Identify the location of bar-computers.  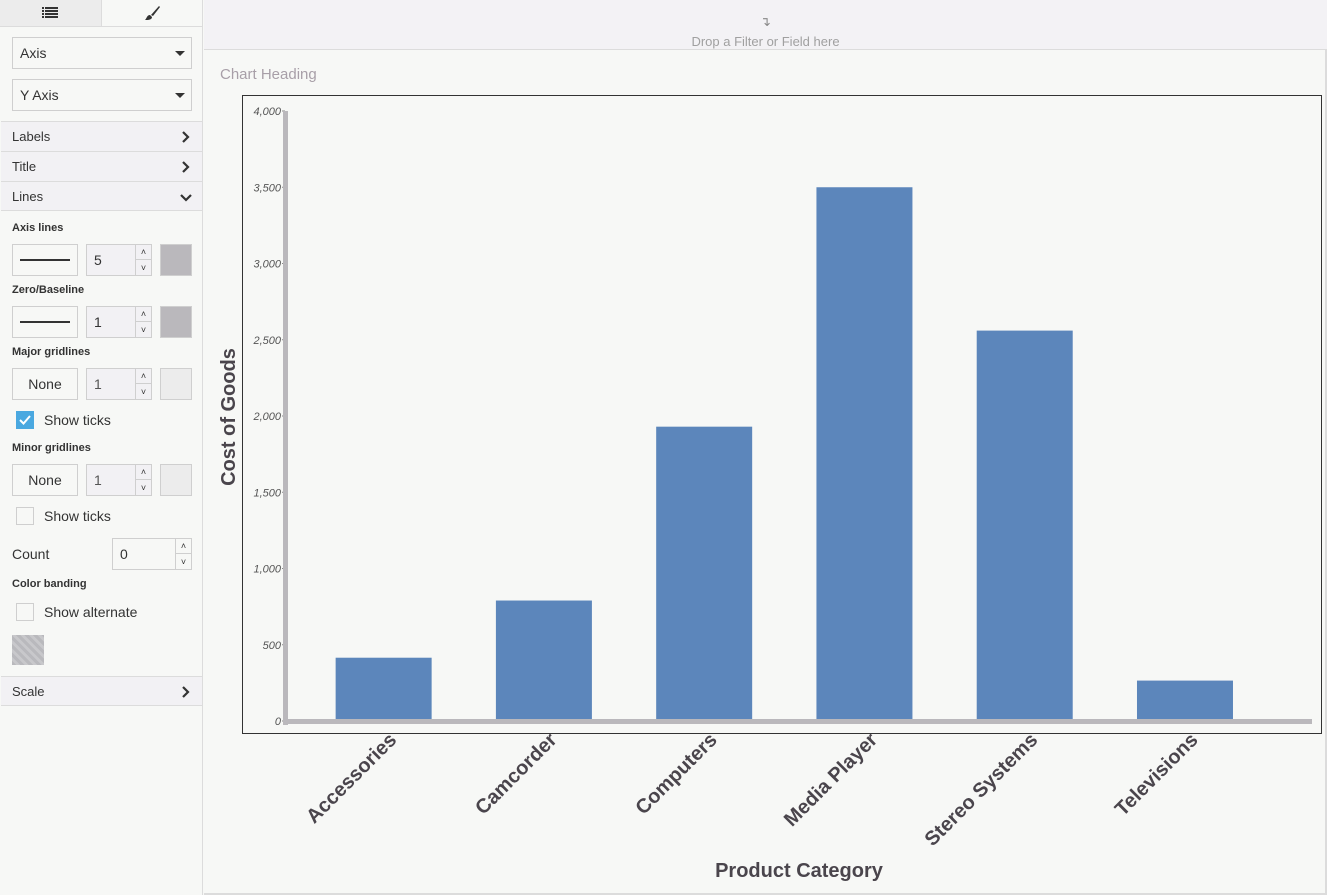
(704, 573).